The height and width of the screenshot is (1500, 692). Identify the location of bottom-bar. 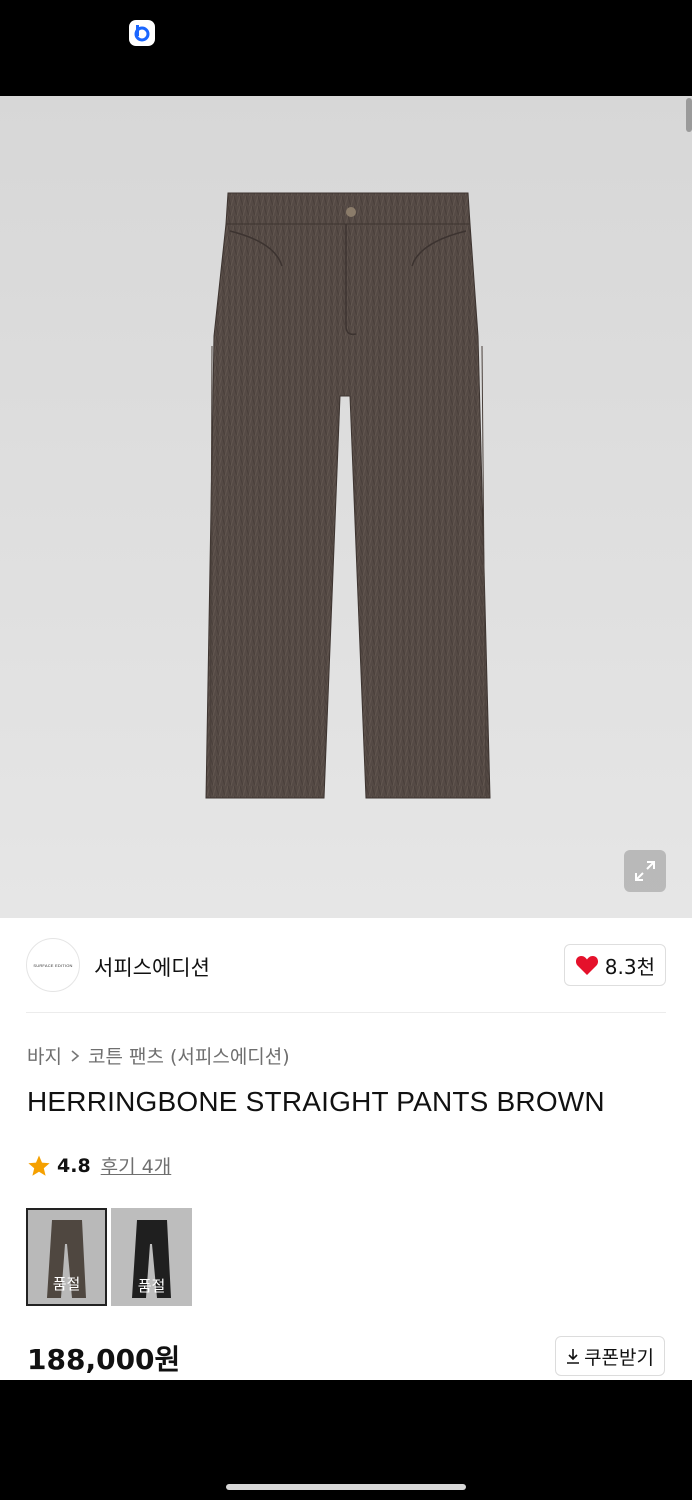
(346, 1440).